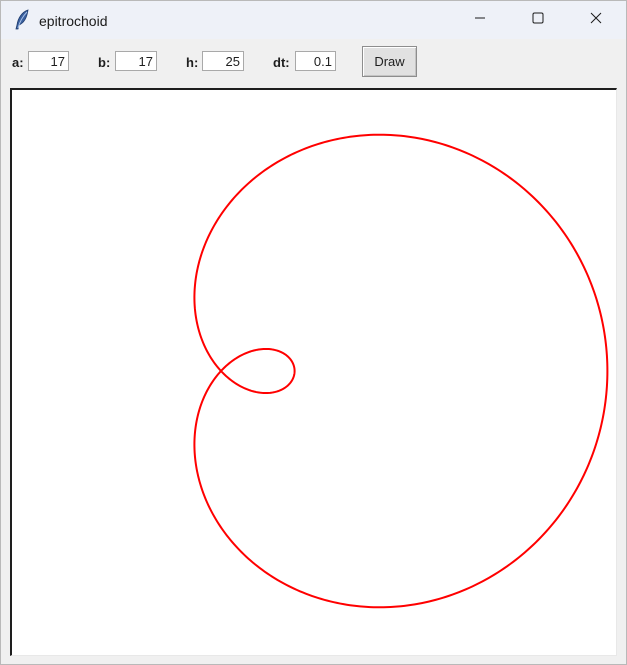  I want to click on dt-input, so click(315, 61).